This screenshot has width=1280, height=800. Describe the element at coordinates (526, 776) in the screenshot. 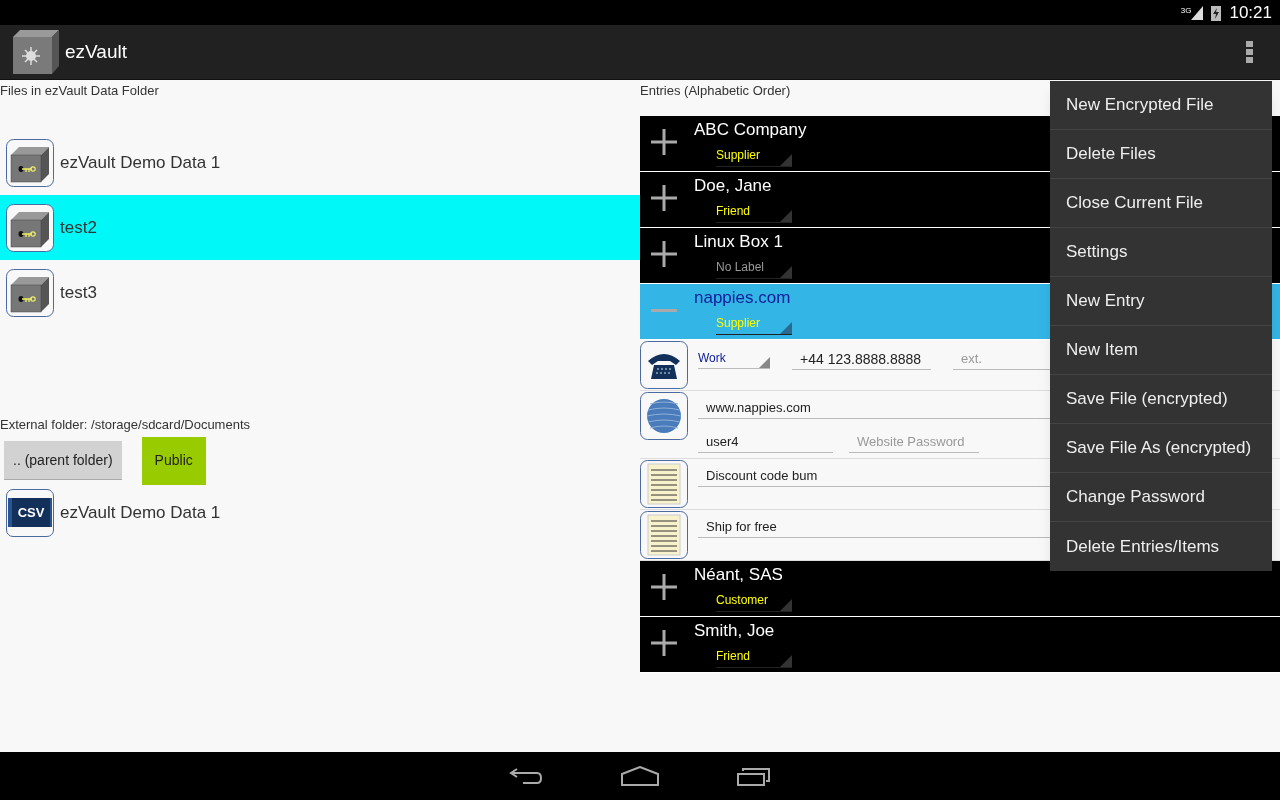

I see `back-icon` at that location.